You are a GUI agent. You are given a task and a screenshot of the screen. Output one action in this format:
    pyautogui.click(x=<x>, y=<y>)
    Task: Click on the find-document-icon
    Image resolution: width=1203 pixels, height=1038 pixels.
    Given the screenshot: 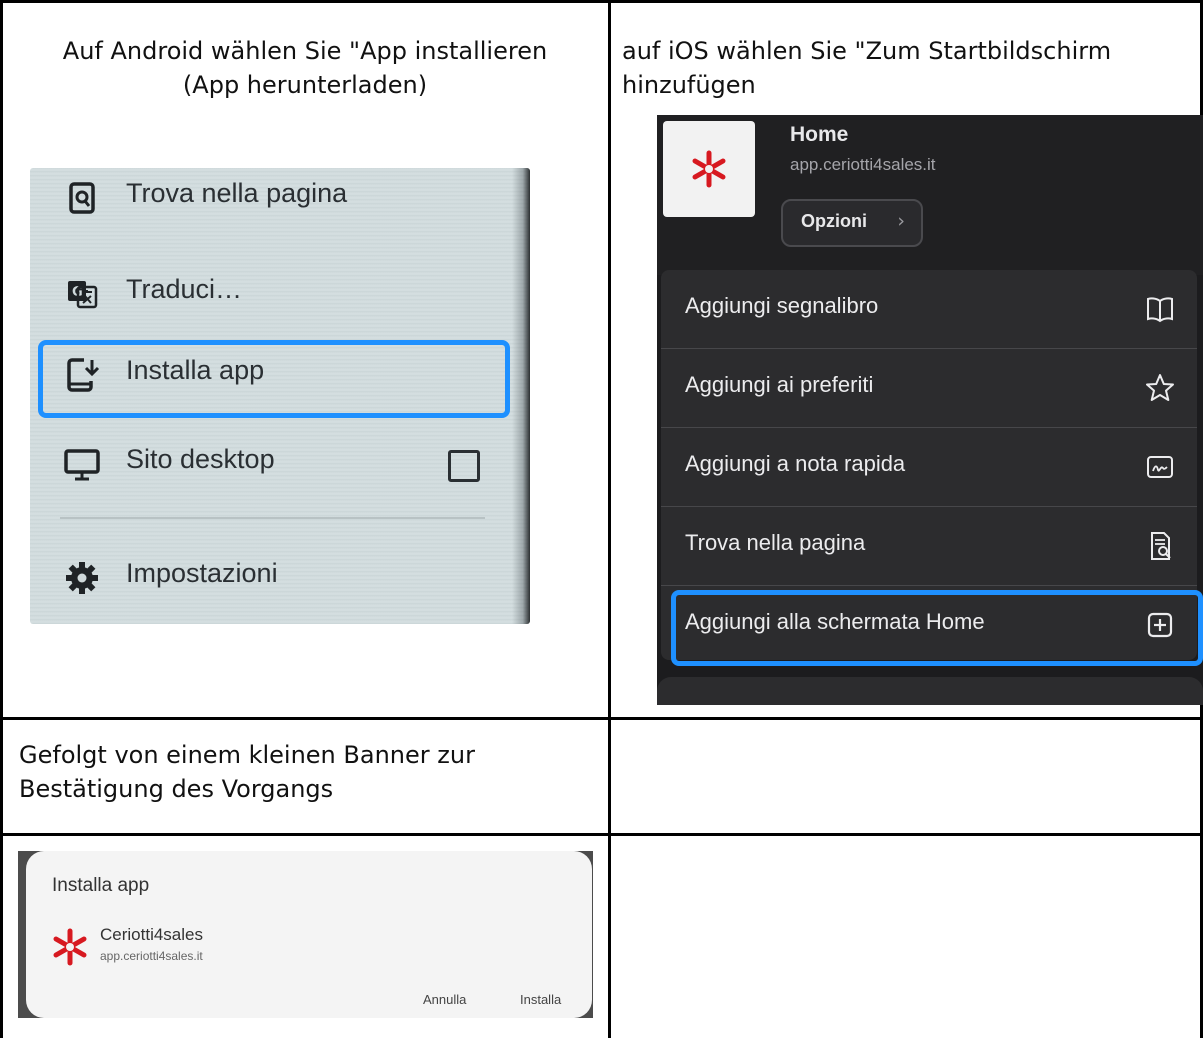 What is the action you would take?
    pyautogui.click(x=1161, y=546)
    